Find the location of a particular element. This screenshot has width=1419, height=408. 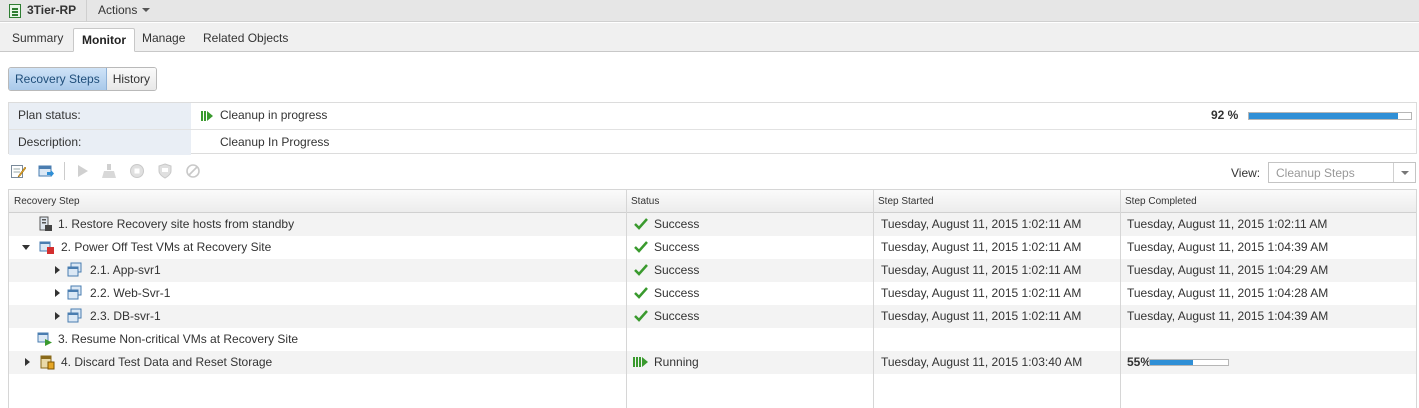

cancel-icon is located at coordinates (193, 171).